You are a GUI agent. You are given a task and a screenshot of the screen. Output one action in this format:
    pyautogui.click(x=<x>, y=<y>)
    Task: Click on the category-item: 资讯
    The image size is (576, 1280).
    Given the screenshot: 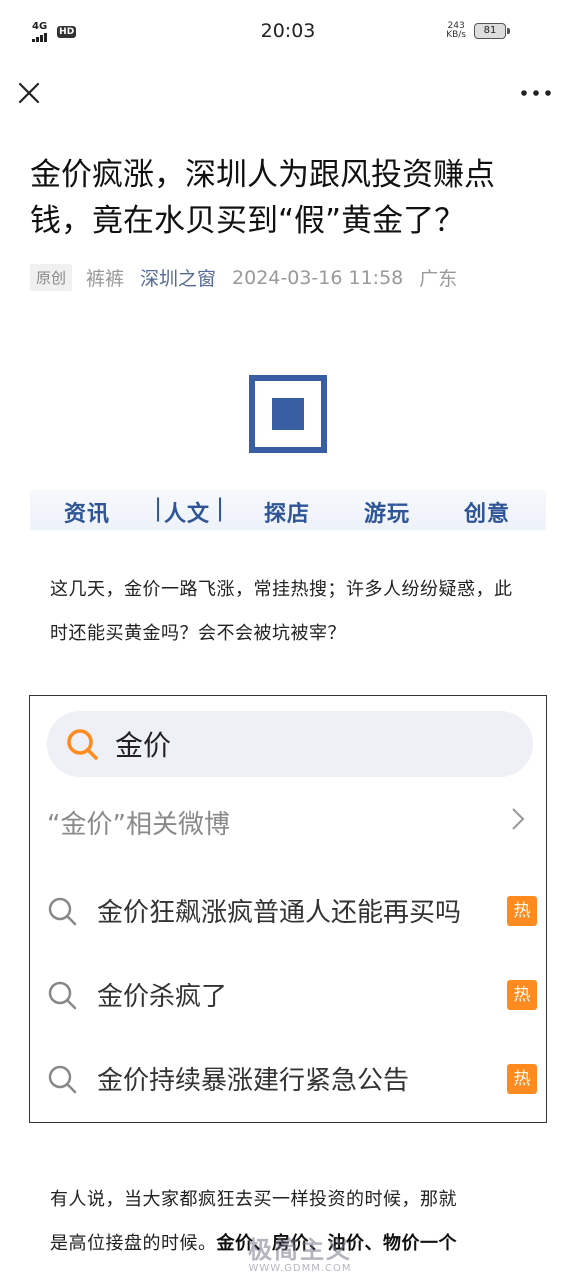 What is the action you would take?
    pyautogui.click(x=87, y=514)
    